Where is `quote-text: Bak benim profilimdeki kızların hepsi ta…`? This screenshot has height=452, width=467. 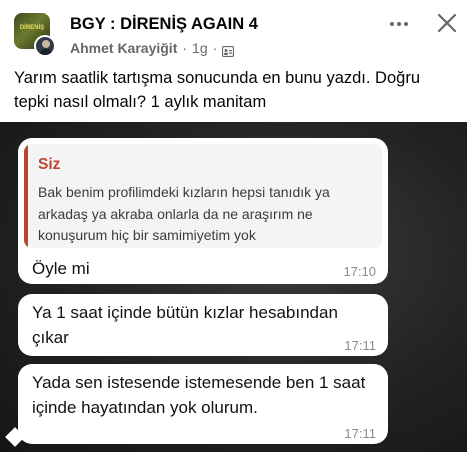 quote-text: Bak benim profilimdeki kızların hepsi ta… is located at coordinates (184, 213).